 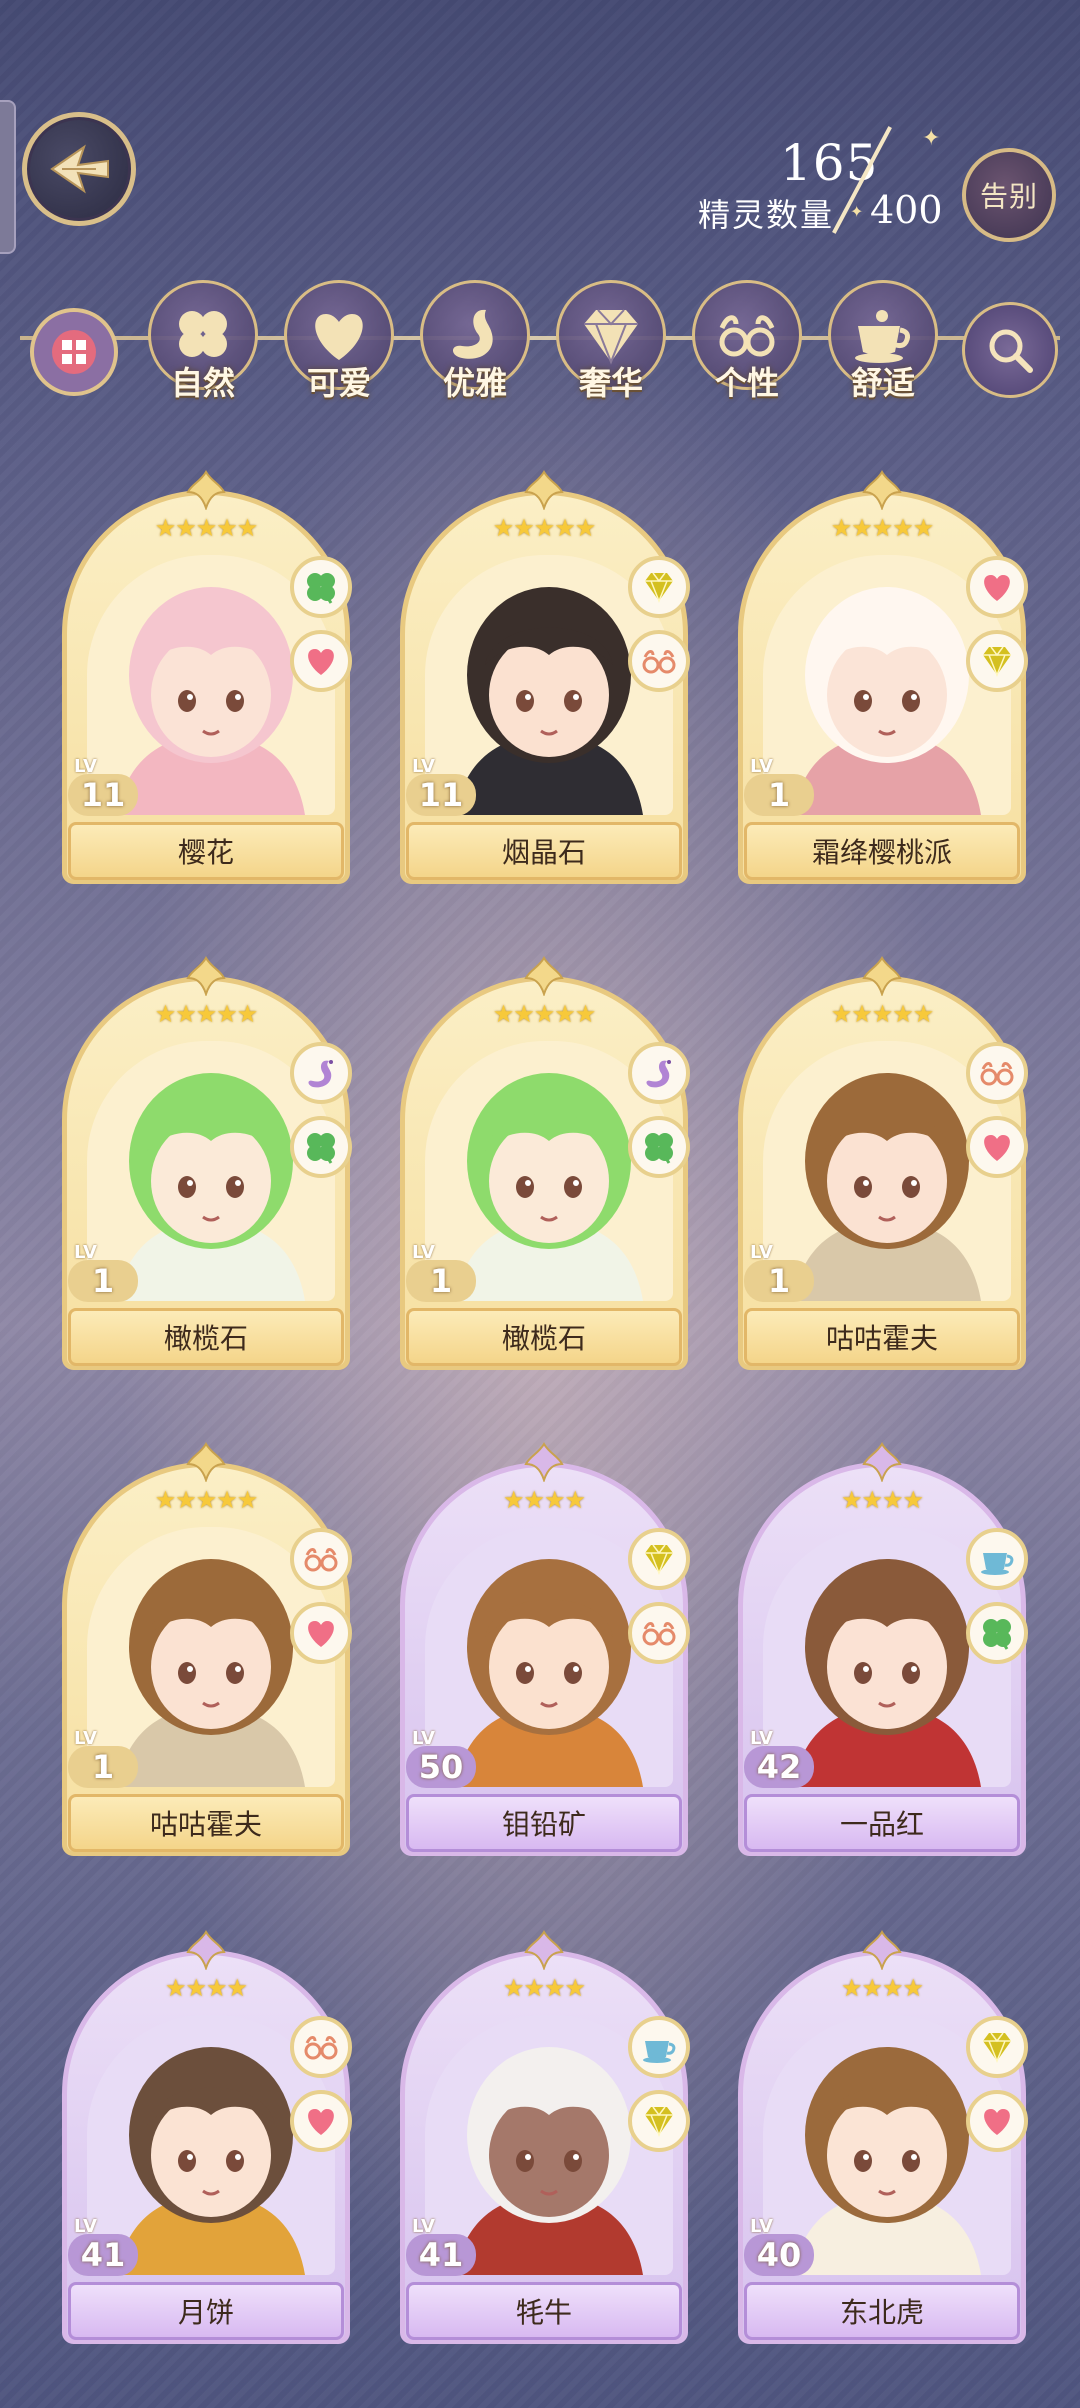 I want to click on level-value: 40, so click(x=779, y=2255).